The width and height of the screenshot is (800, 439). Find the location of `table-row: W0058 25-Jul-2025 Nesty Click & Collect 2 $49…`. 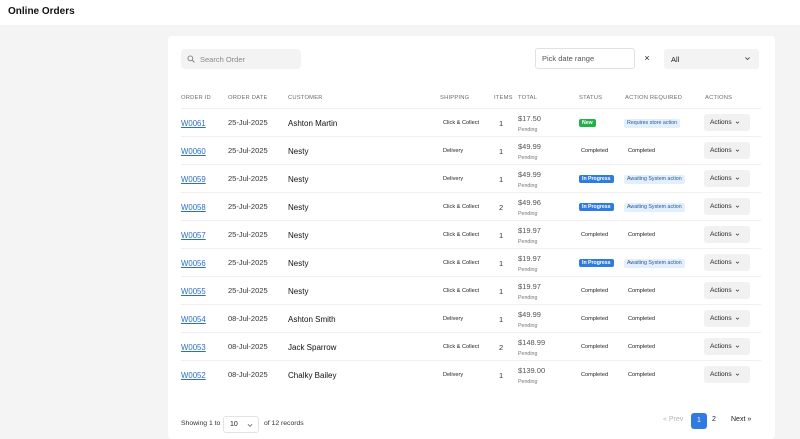

table-row: W0058 25-Jul-2025 Nesty Click & Collect 2 $49… is located at coordinates (471, 206).